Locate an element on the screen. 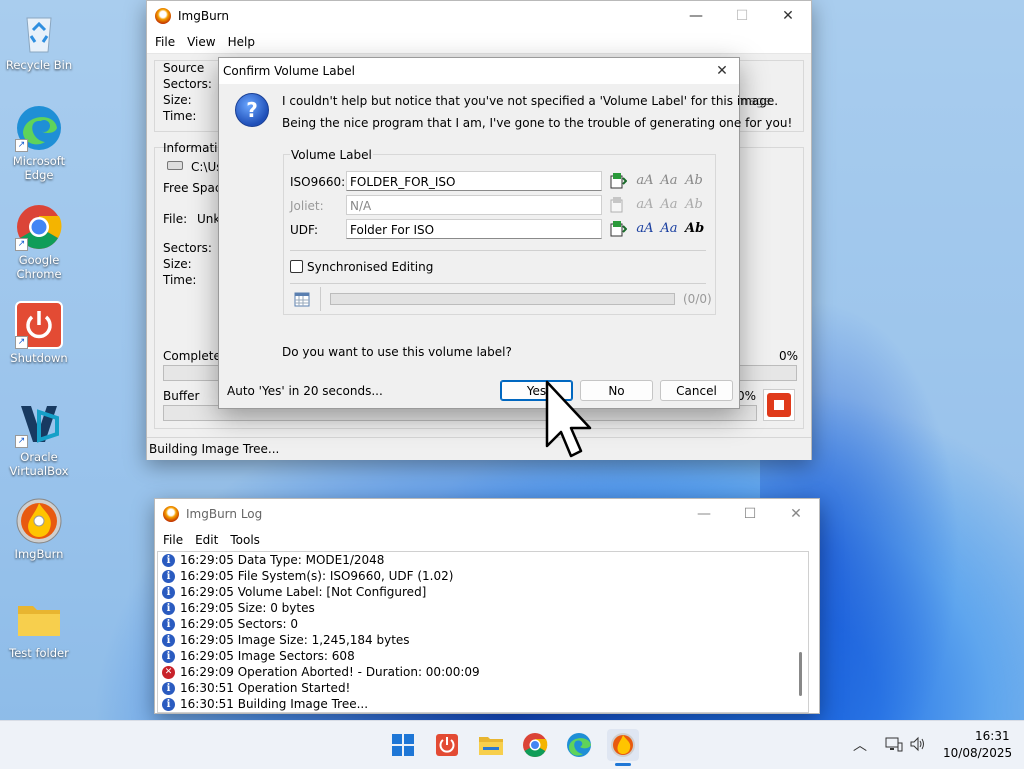 The height and width of the screenshot is (769, 1024). desktop-icon-imgburn: ImgBurn is located at coordinates (39, 529).